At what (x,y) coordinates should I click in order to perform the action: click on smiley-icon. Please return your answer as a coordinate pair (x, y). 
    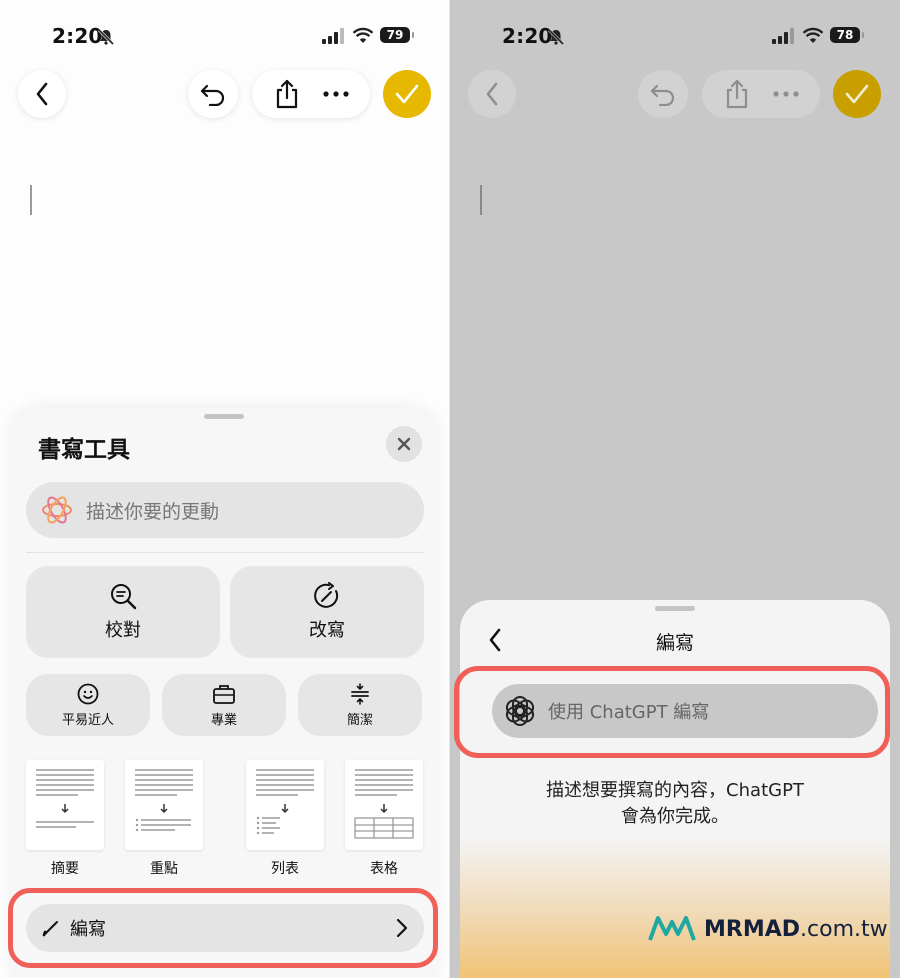
    Looking at the image, I should click on (88, 693).